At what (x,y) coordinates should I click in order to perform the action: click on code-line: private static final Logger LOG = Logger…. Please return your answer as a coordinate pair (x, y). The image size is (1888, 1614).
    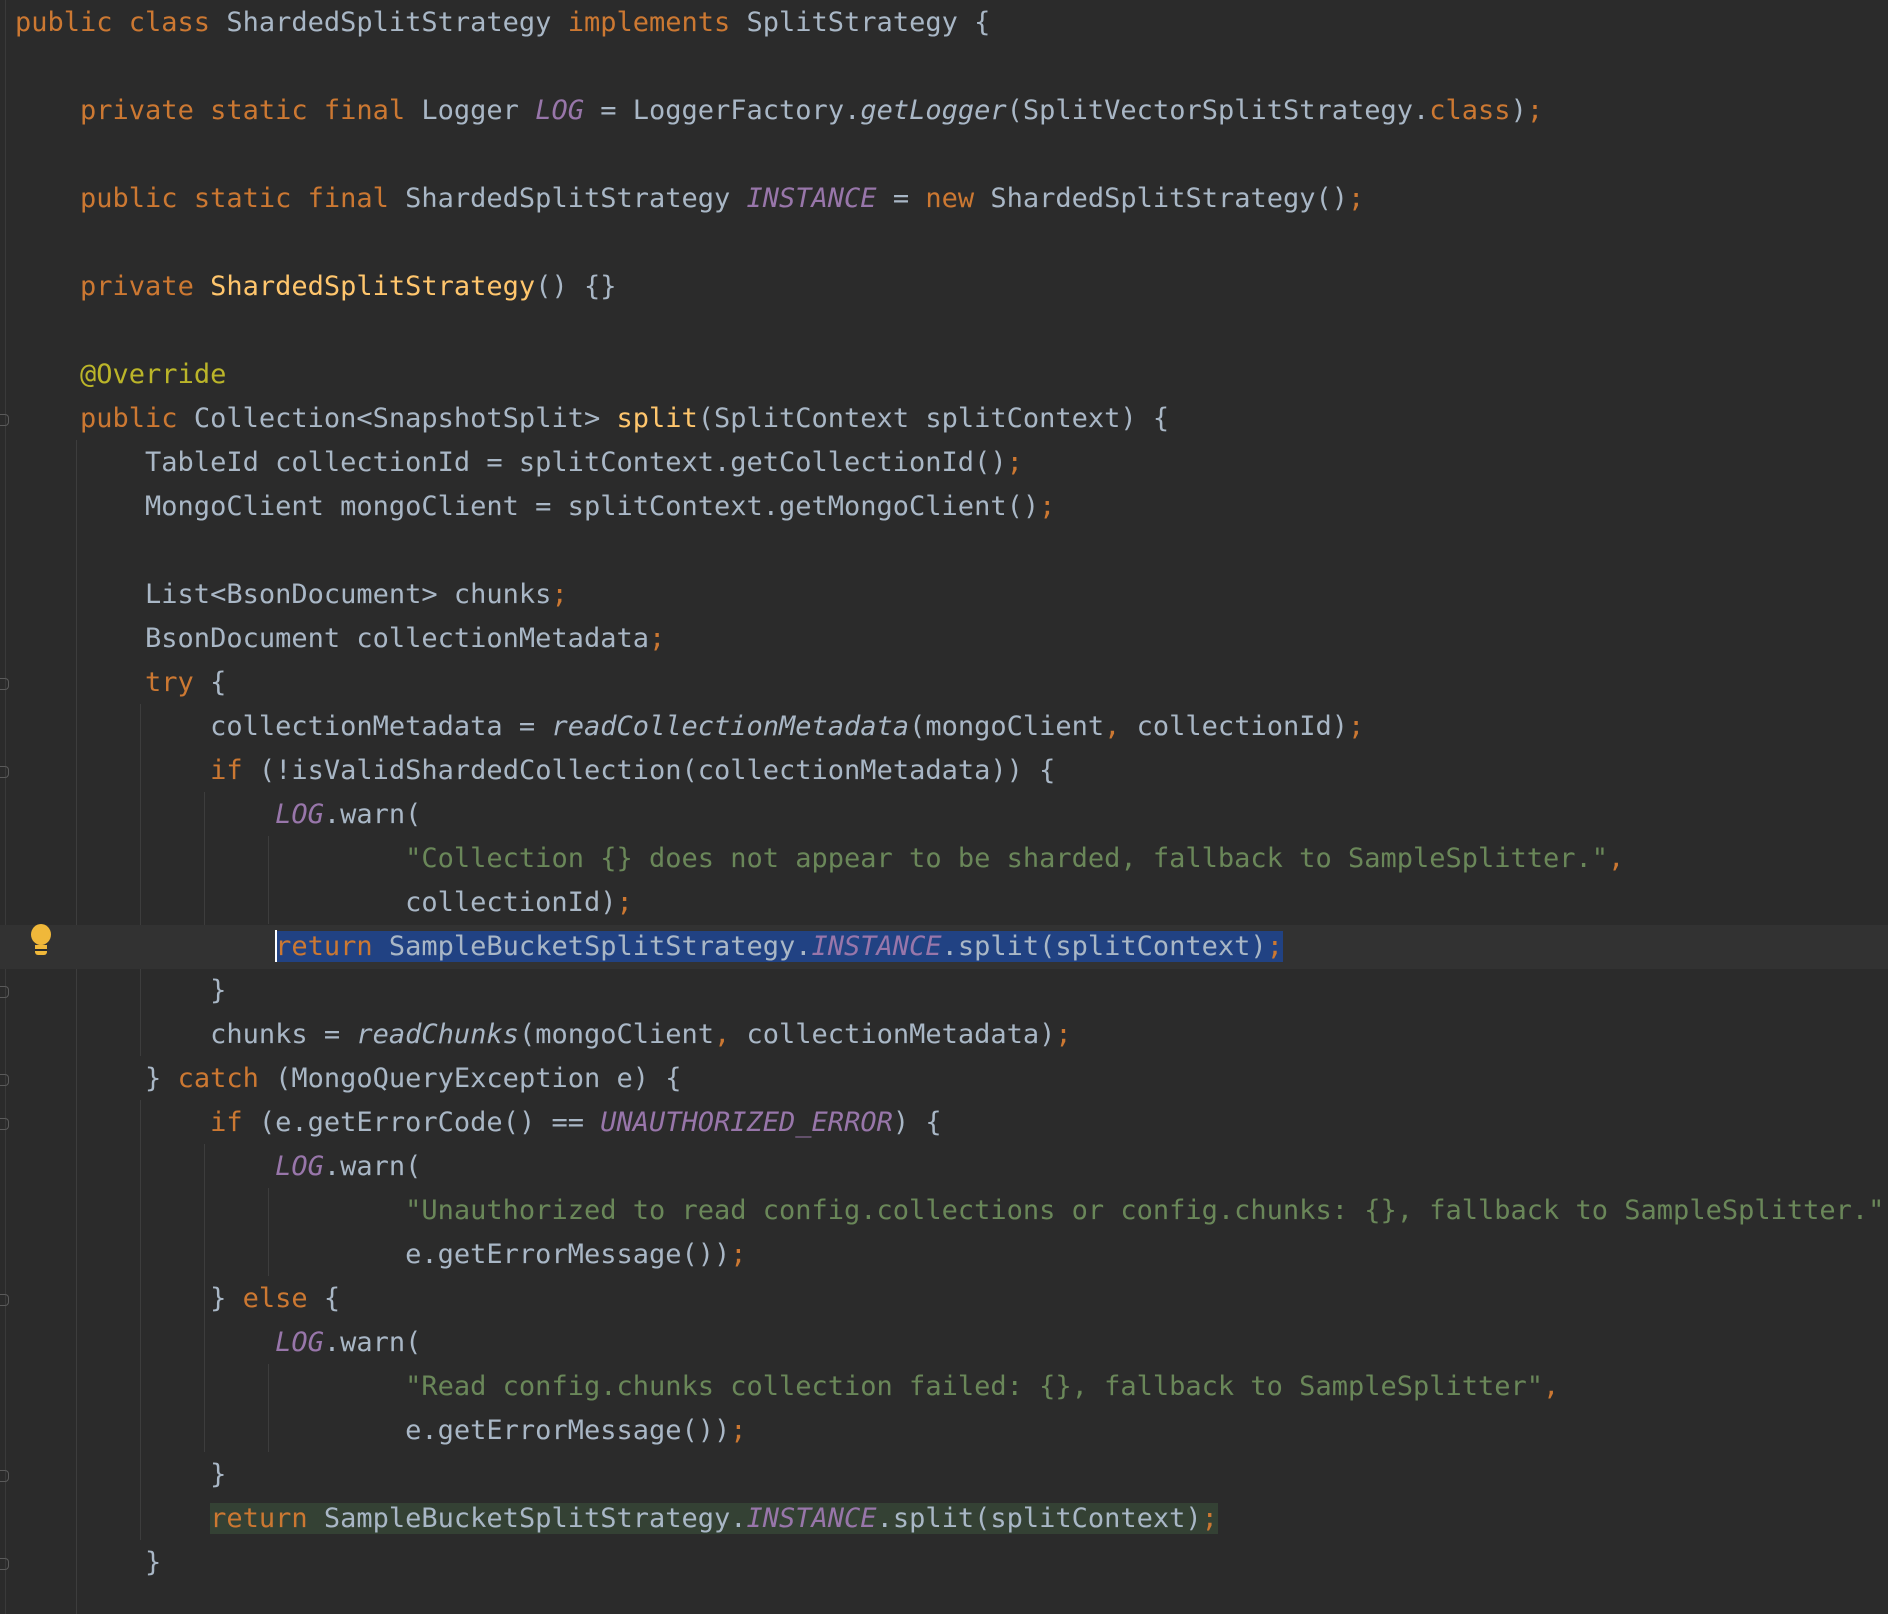
    Looking at the image, I should click on (779, 111).